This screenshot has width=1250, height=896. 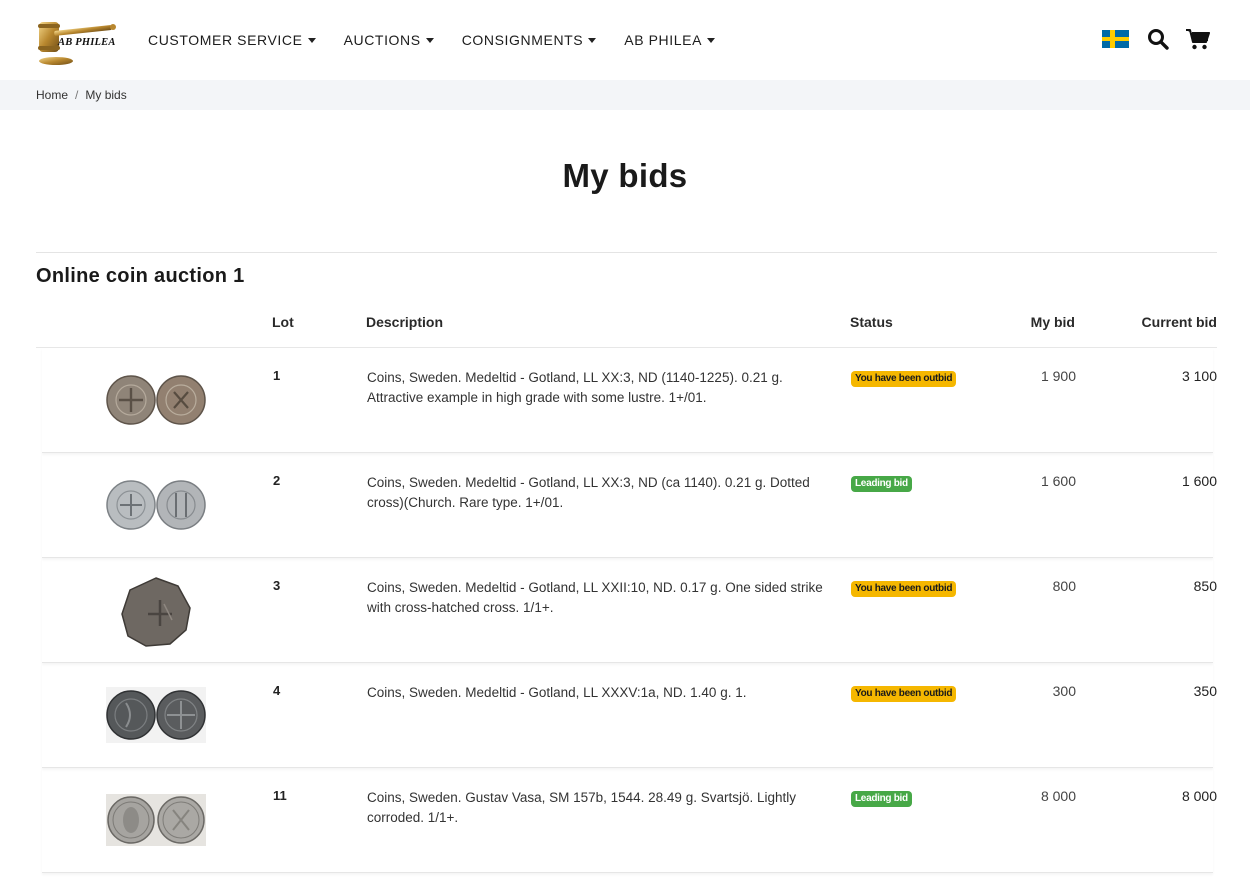 I want to click on lot-number: 11, so click(x=280, y=795).